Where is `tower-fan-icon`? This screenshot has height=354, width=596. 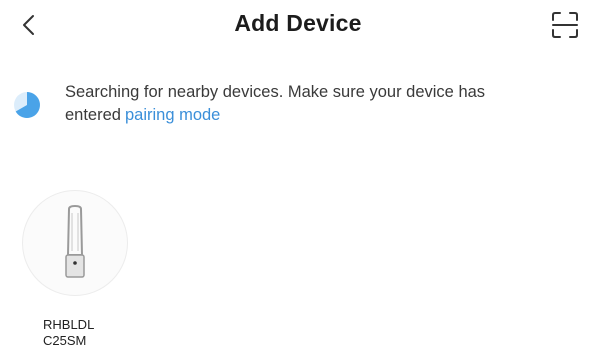
tower-fan-icon is located at coordinates (75, 241).